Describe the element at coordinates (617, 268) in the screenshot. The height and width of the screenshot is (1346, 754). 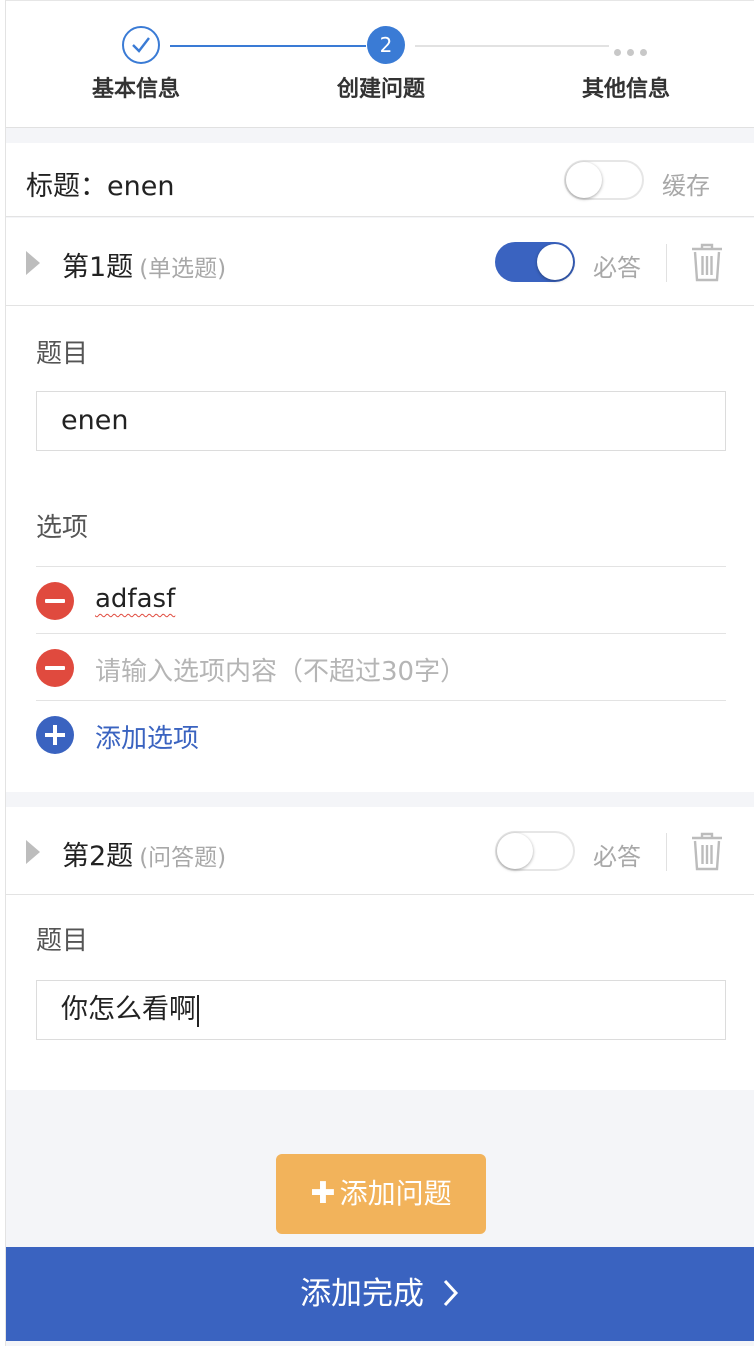
I see `question-1-required-label: 必答` at that location.